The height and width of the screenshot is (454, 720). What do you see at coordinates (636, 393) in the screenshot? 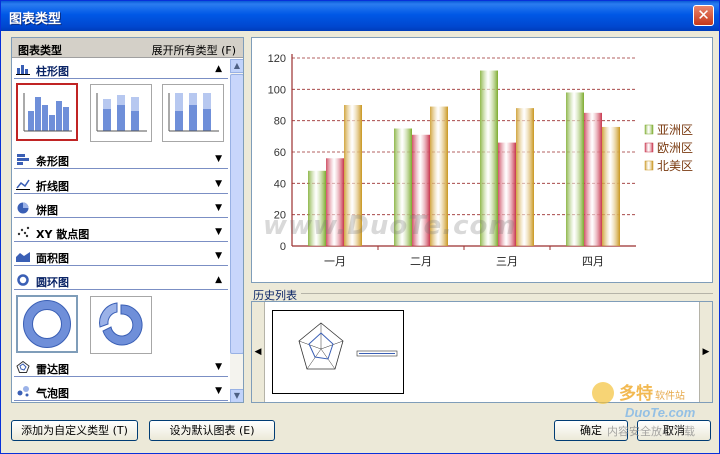
I see `logo-main-text: 多特` at bounding box center [636, 393].